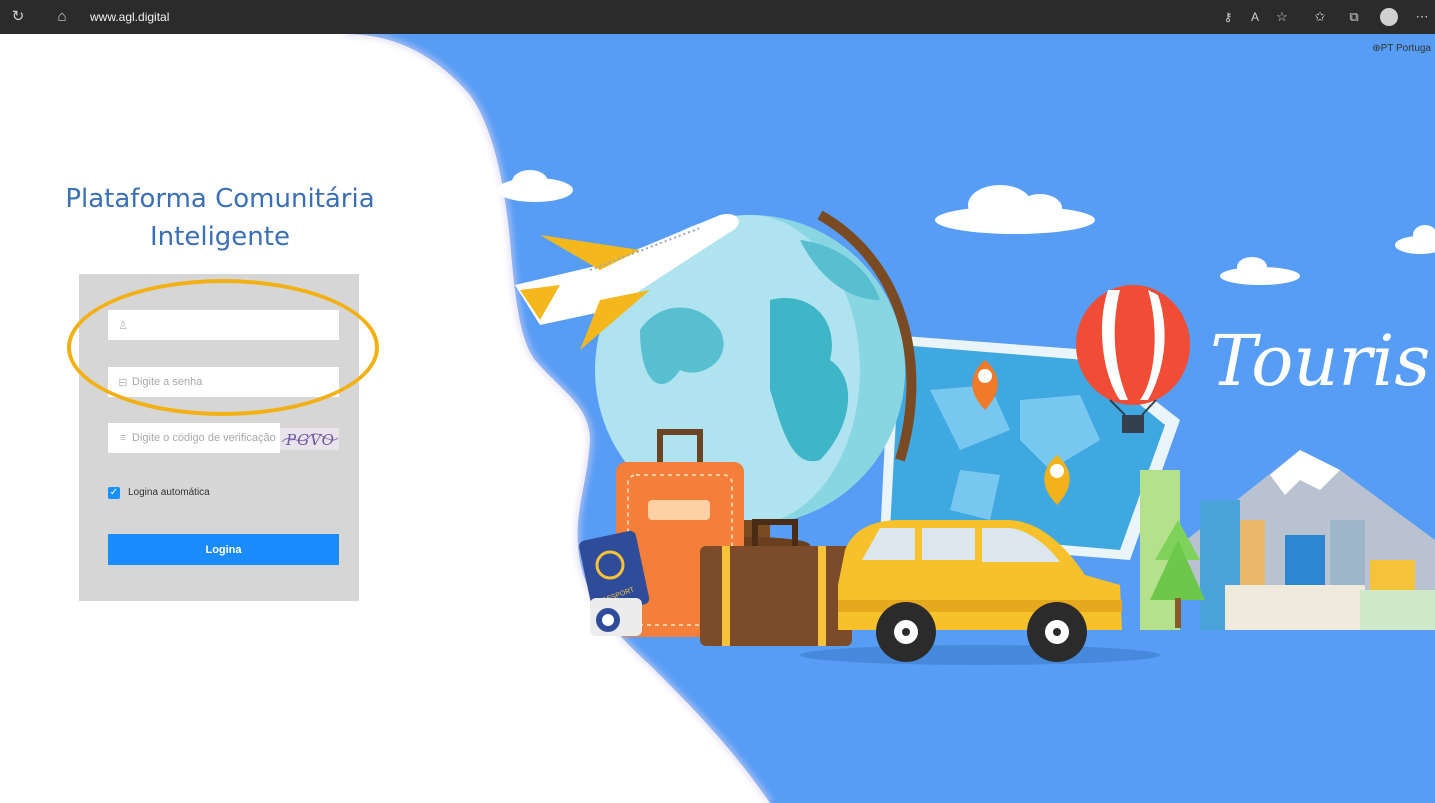 Image resolution: width=1435 pixels, height=803 pixels. Describe the element at coordinates (167, 382) in the screenshot. I see `password-placeholder: Digite a senha` at that location.